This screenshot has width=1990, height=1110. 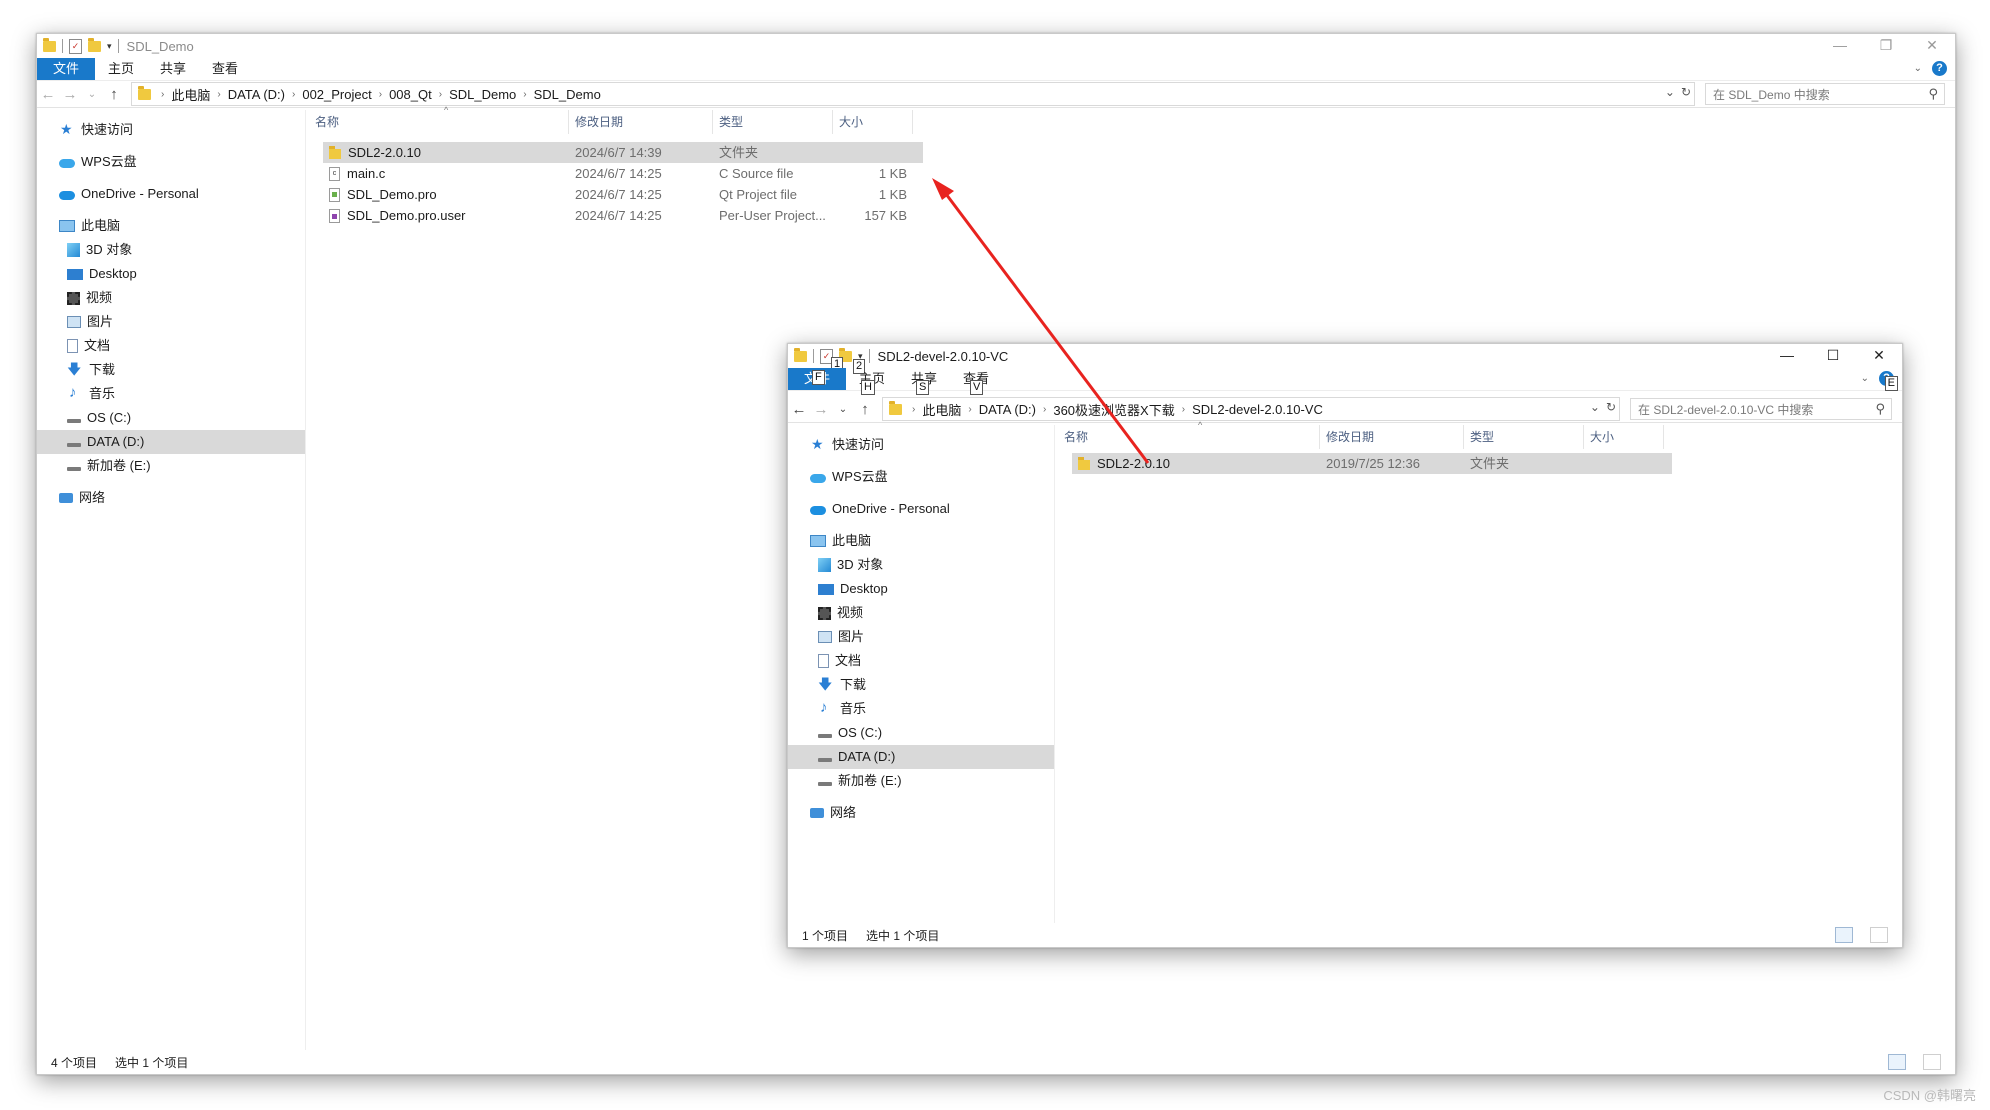 I want to click on annotation-arrow, so click(x=1041, y=321).